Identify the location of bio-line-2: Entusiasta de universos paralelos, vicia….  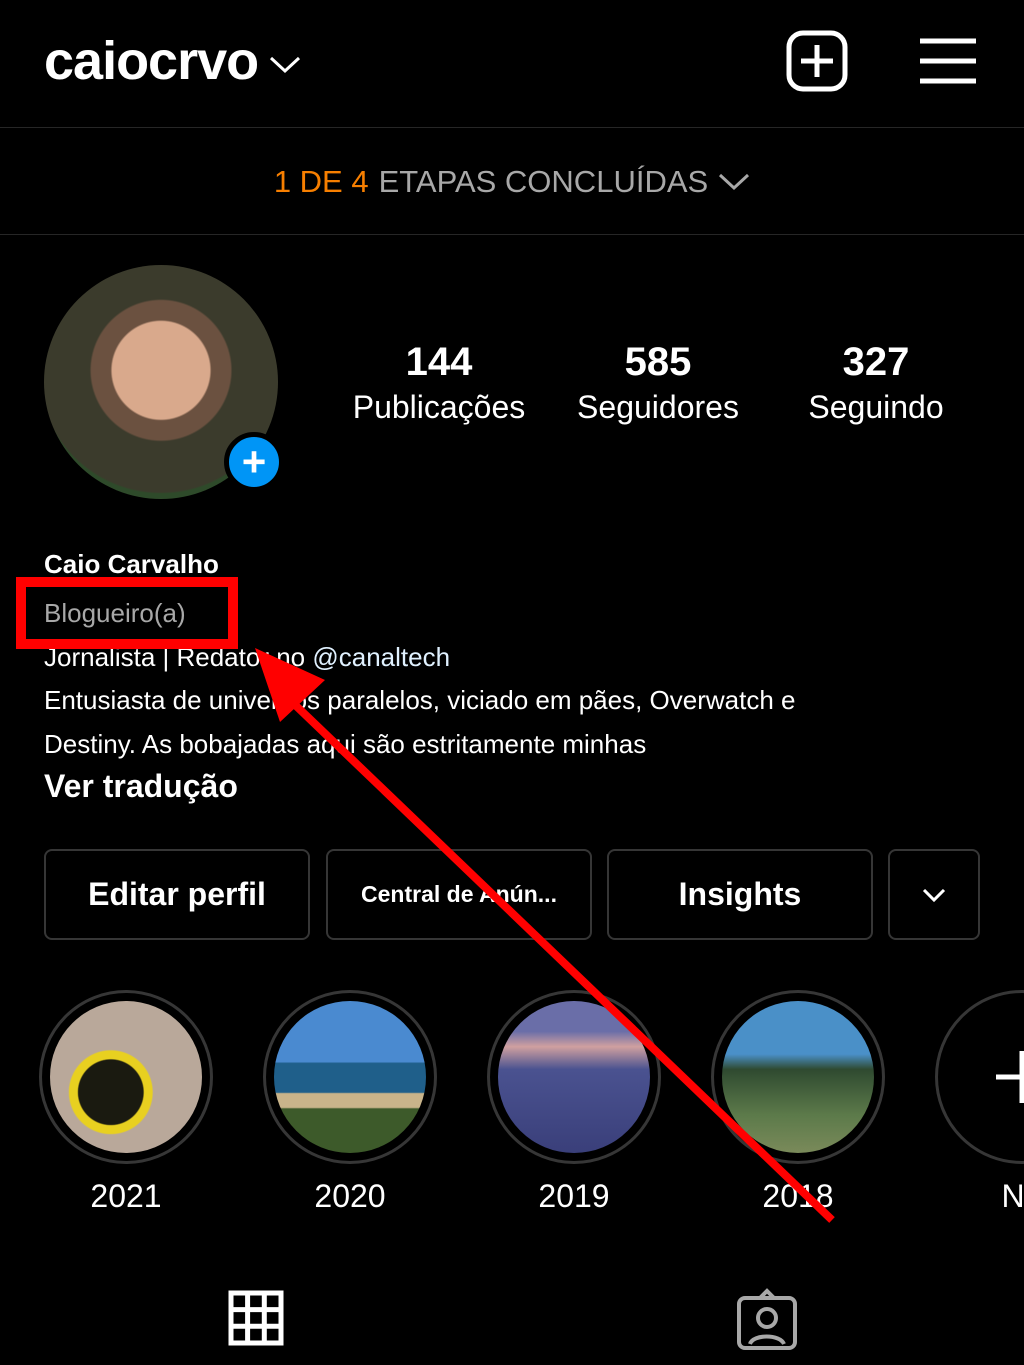
(420, 700).